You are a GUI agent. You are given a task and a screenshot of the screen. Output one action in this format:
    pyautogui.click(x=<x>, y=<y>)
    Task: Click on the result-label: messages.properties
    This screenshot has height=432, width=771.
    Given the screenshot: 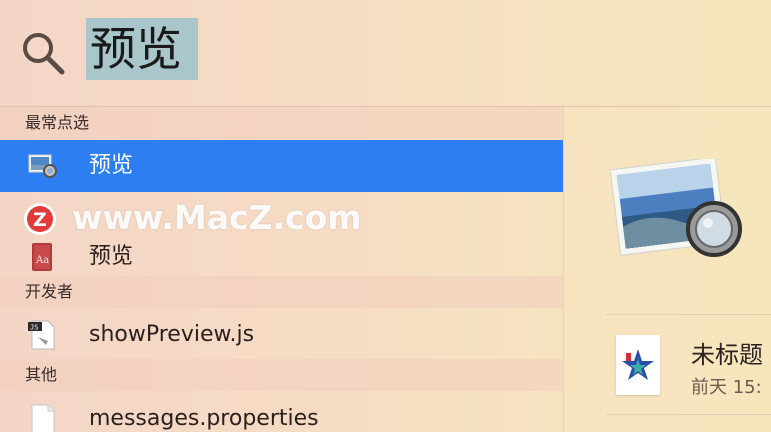 What is the action you would take?
    pyautogui.click(x=204, y=418)
    